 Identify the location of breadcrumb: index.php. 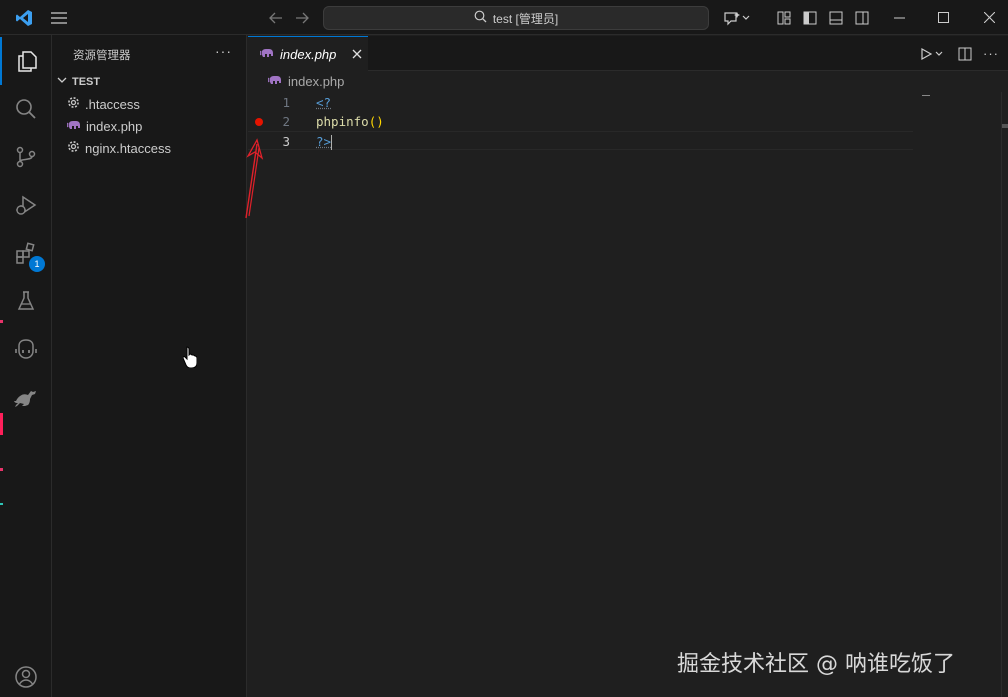
(306, 81).